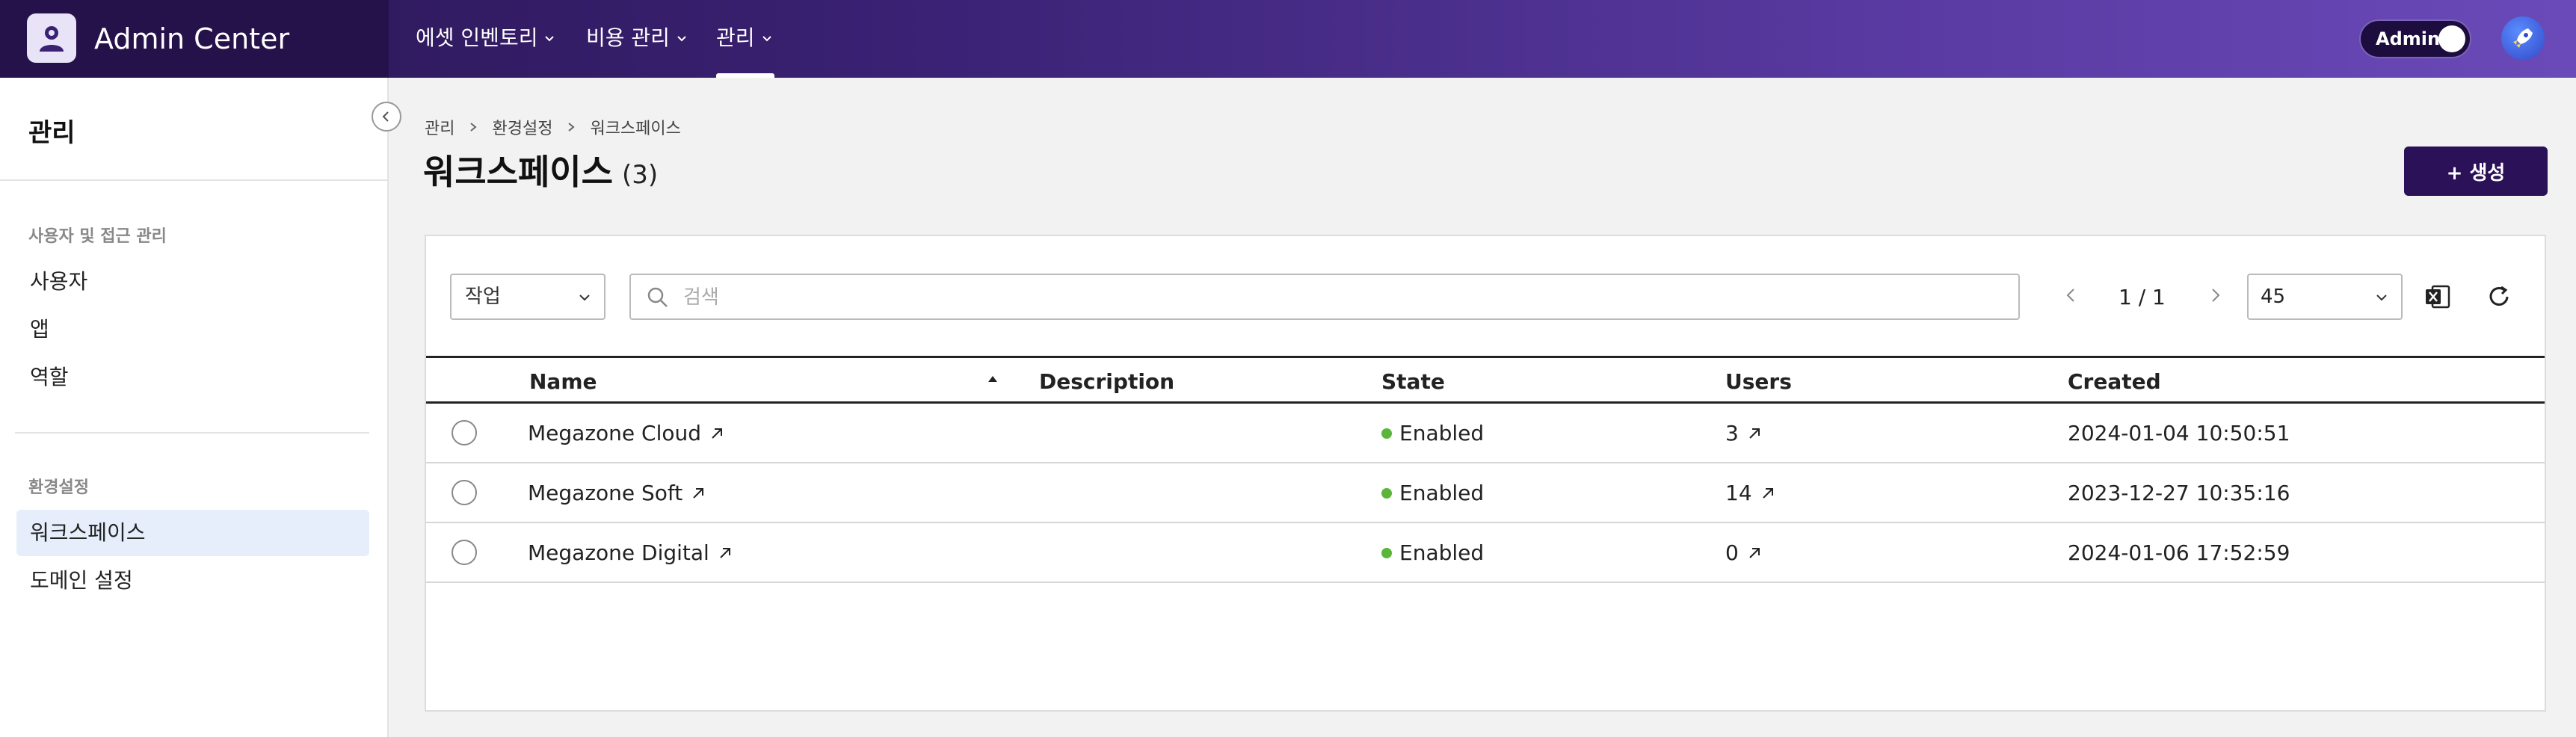 This screenshot has height=737, width=2576. I want to click on nav-management: 관리, so click(744, 38).